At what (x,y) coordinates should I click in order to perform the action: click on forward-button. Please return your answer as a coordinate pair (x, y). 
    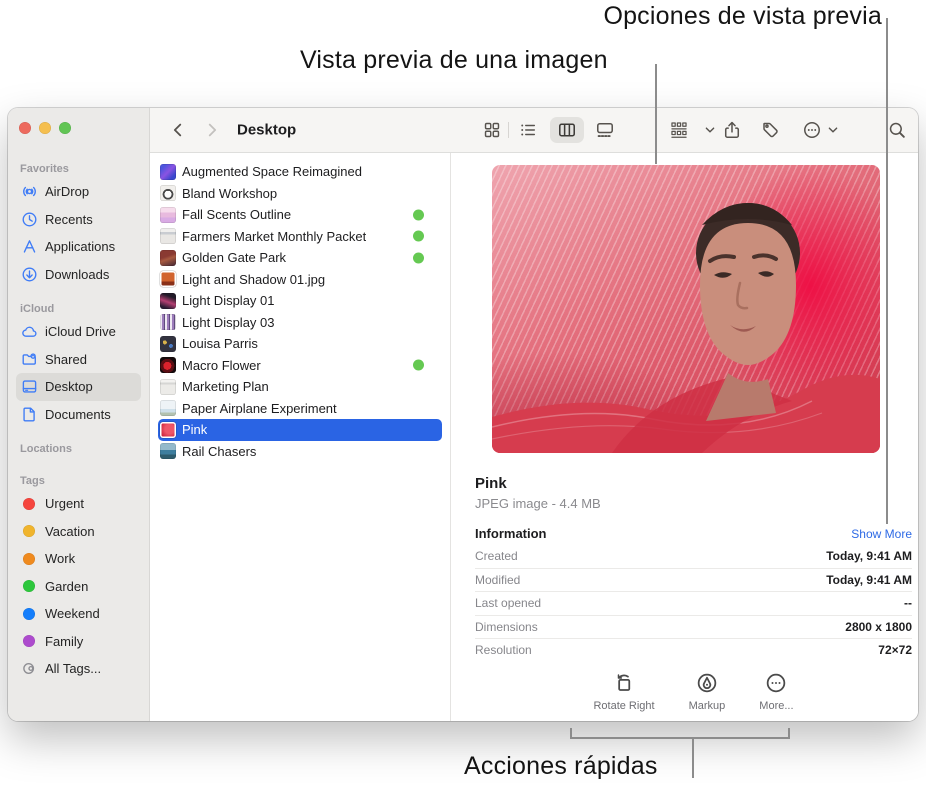
    Looking at the image, I should click on (212, 130).